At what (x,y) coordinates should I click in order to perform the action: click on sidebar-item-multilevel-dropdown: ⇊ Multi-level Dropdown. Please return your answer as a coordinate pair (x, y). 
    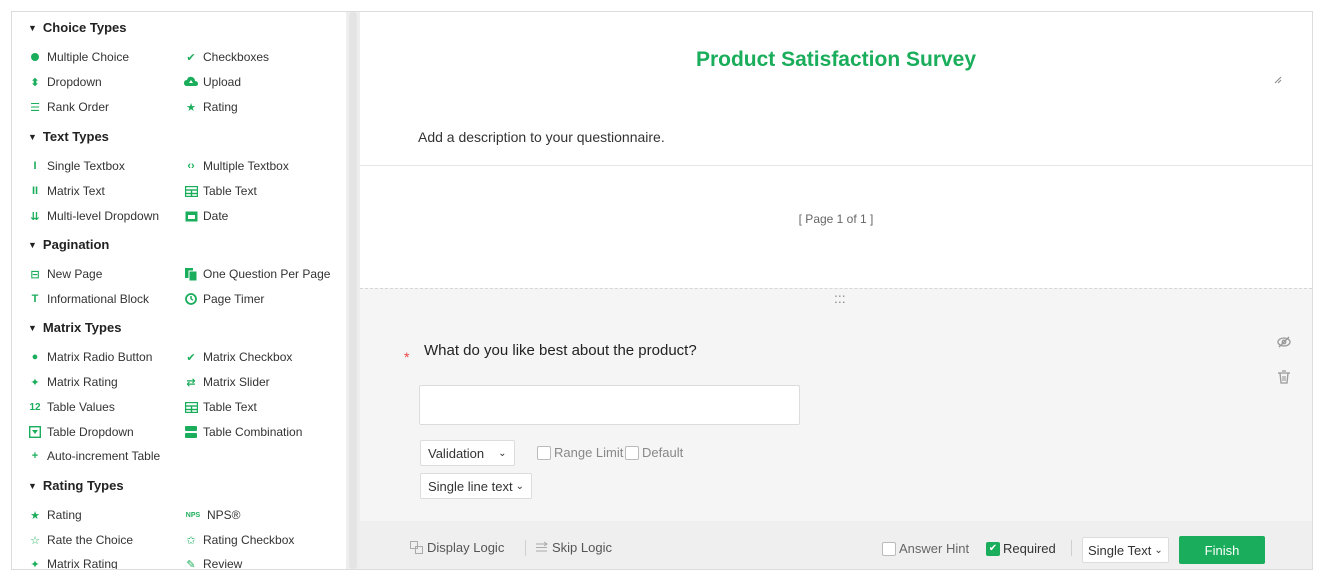
    Looking at the image, I should click on (93, 216).